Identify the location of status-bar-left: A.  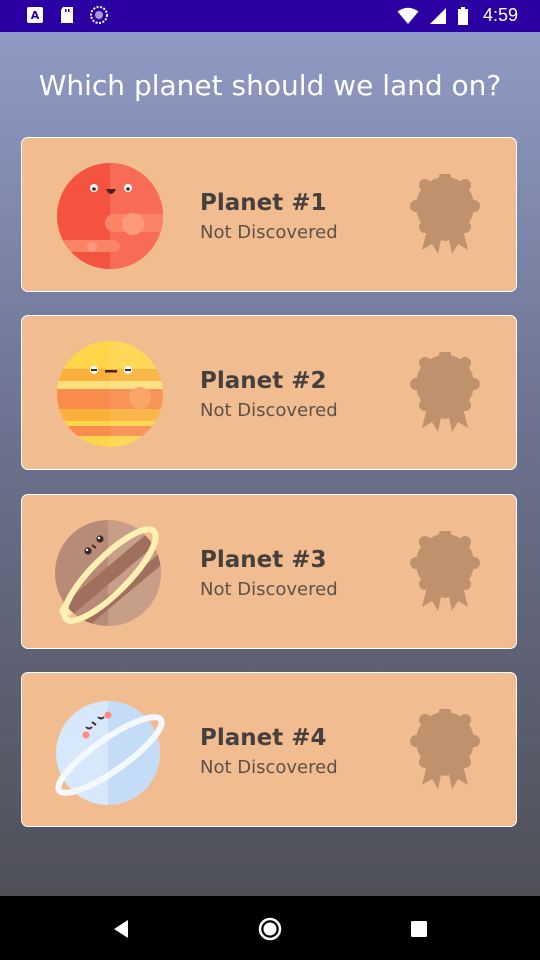
(67, 15).